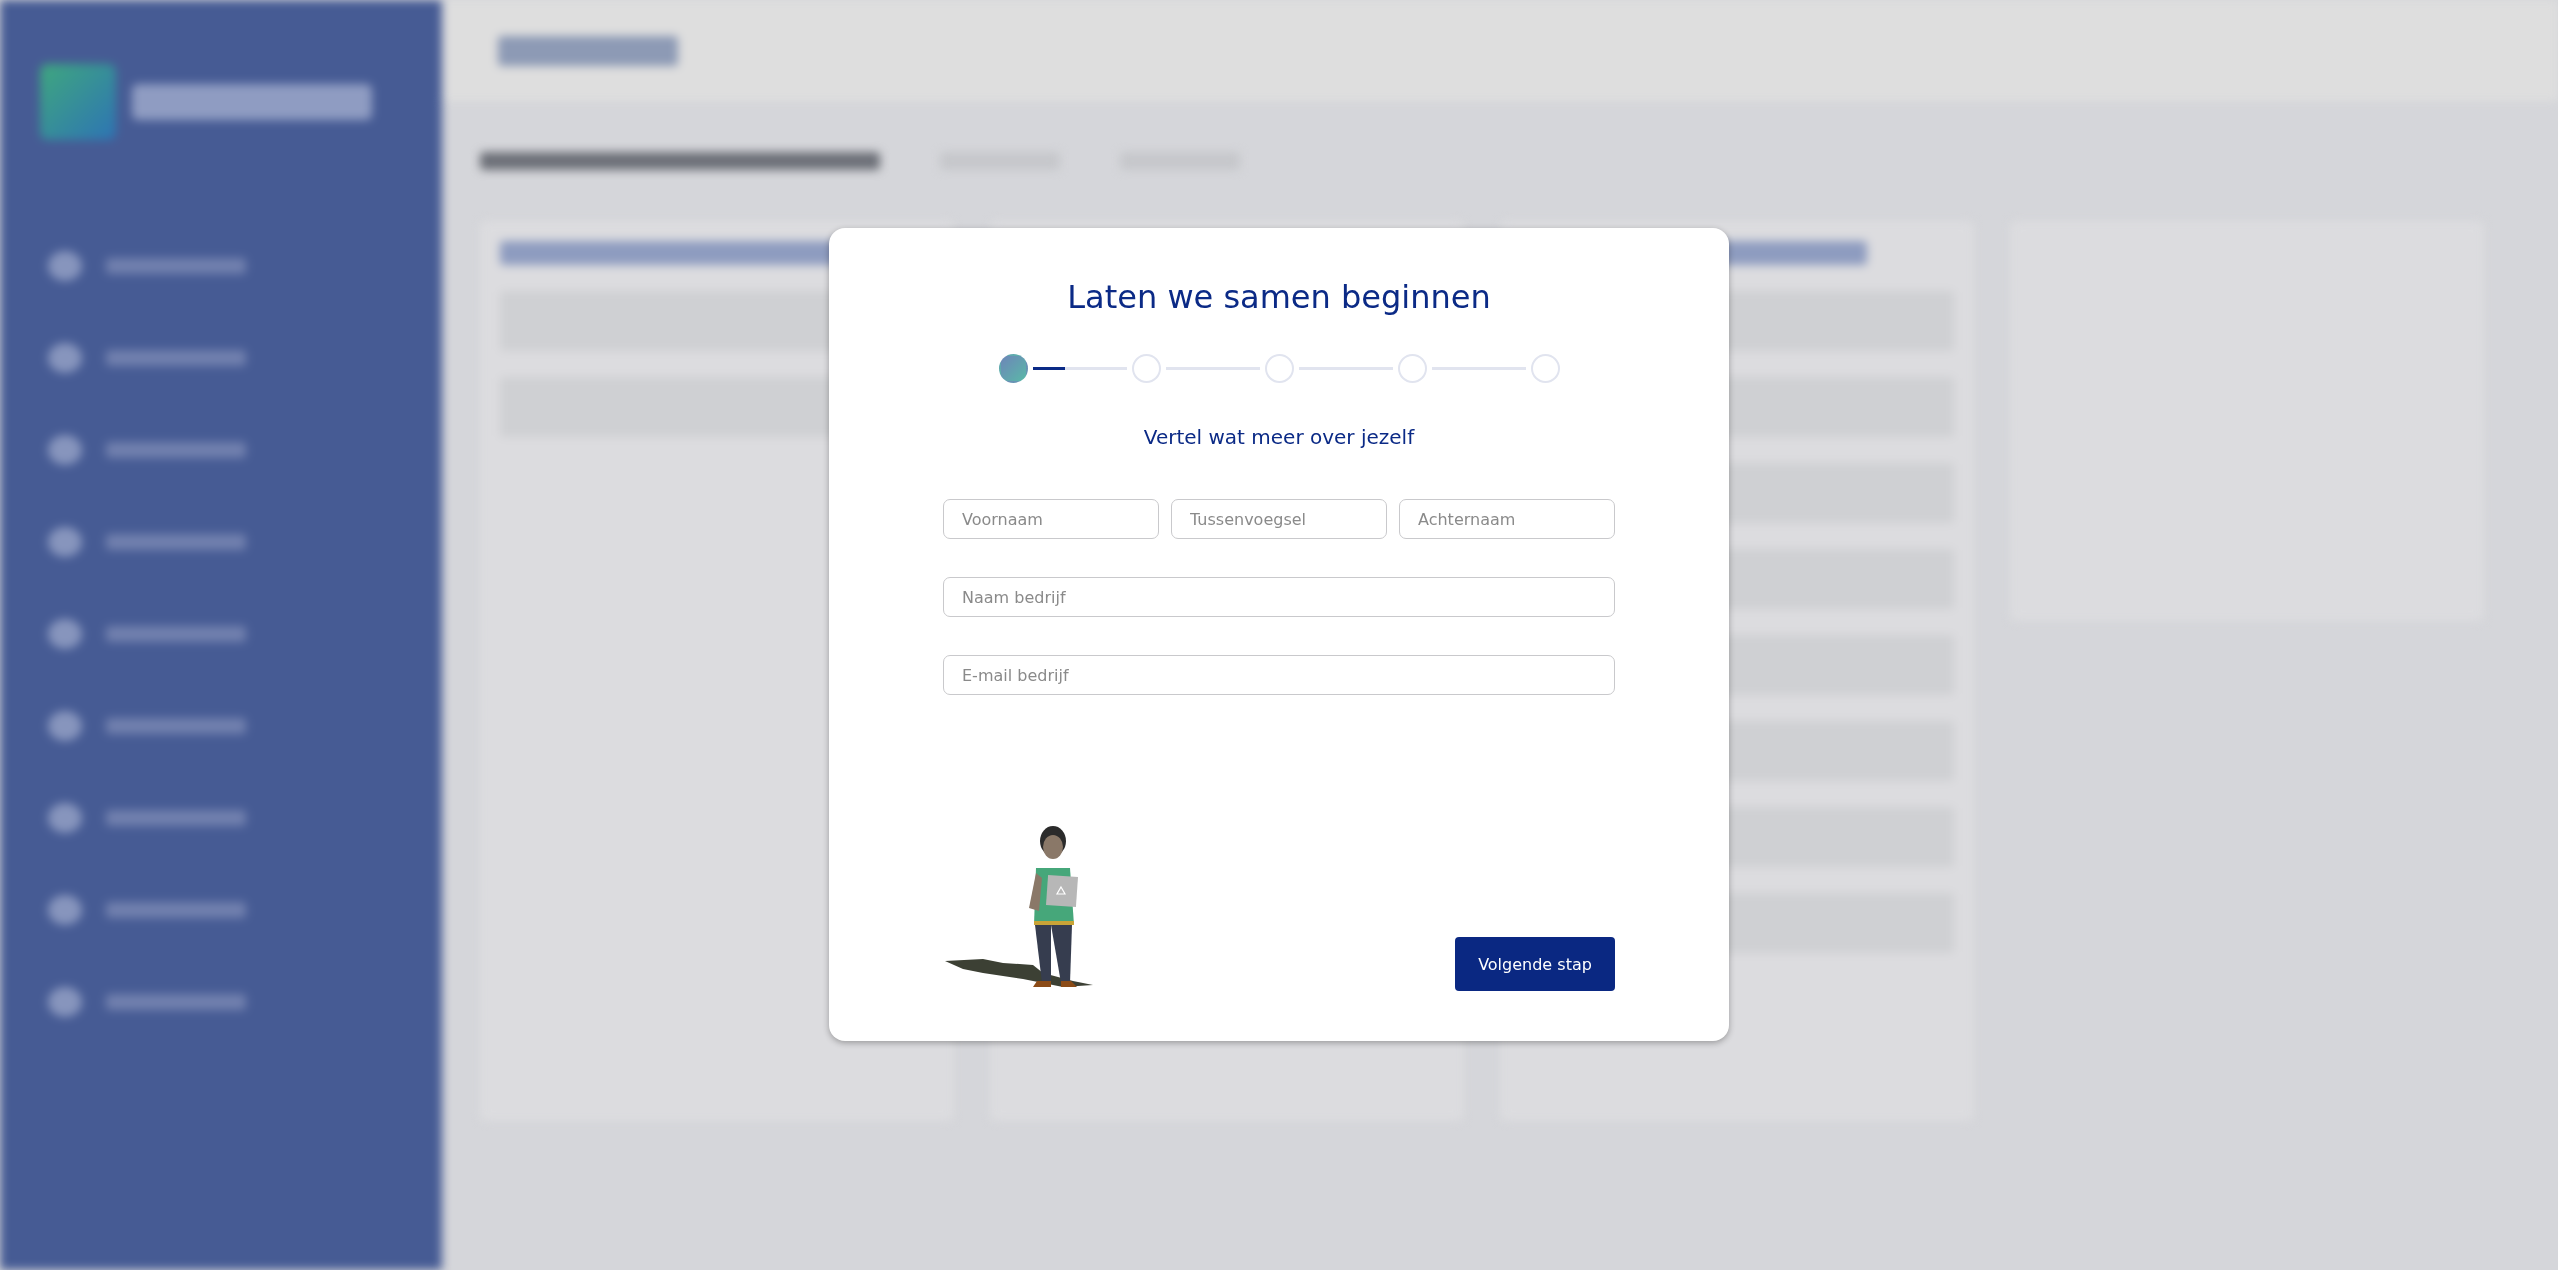  Describe the element at coordinates (78, 102) in the screenshot. I see `blurred-logo-icon` at that location.